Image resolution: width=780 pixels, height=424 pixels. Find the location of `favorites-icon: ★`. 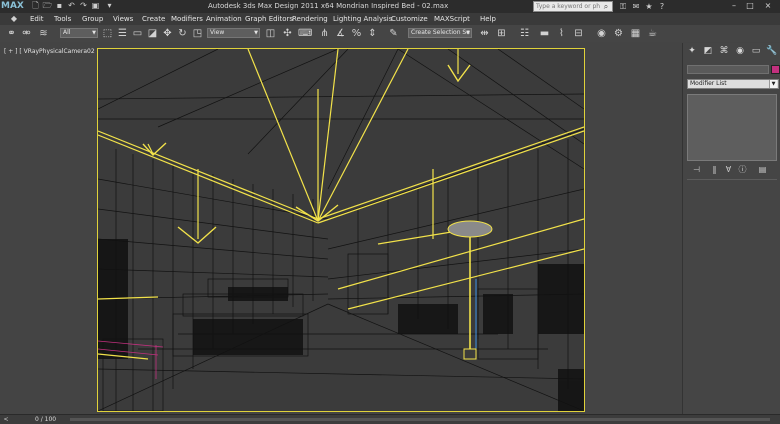

favorites-icon: ★ is located at coordinates (649, 6).